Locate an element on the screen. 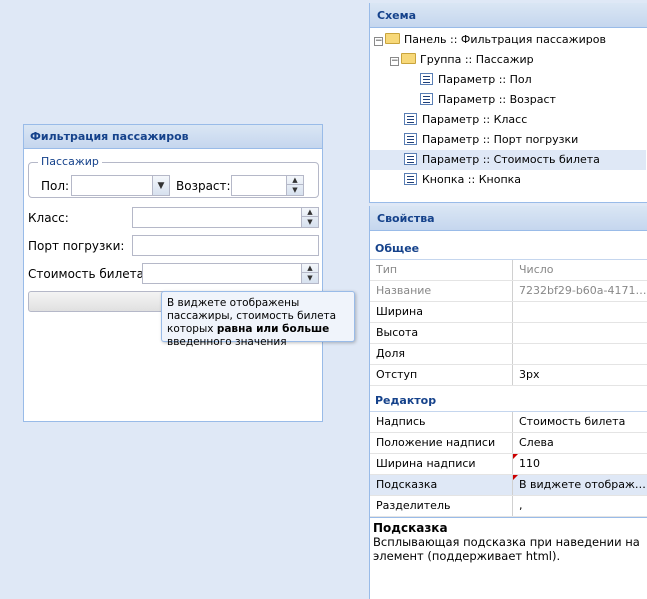 This screenshot has height=599, width=647. tree-node-label: Параметр :: Возраст is located at coordinates (497, 99).